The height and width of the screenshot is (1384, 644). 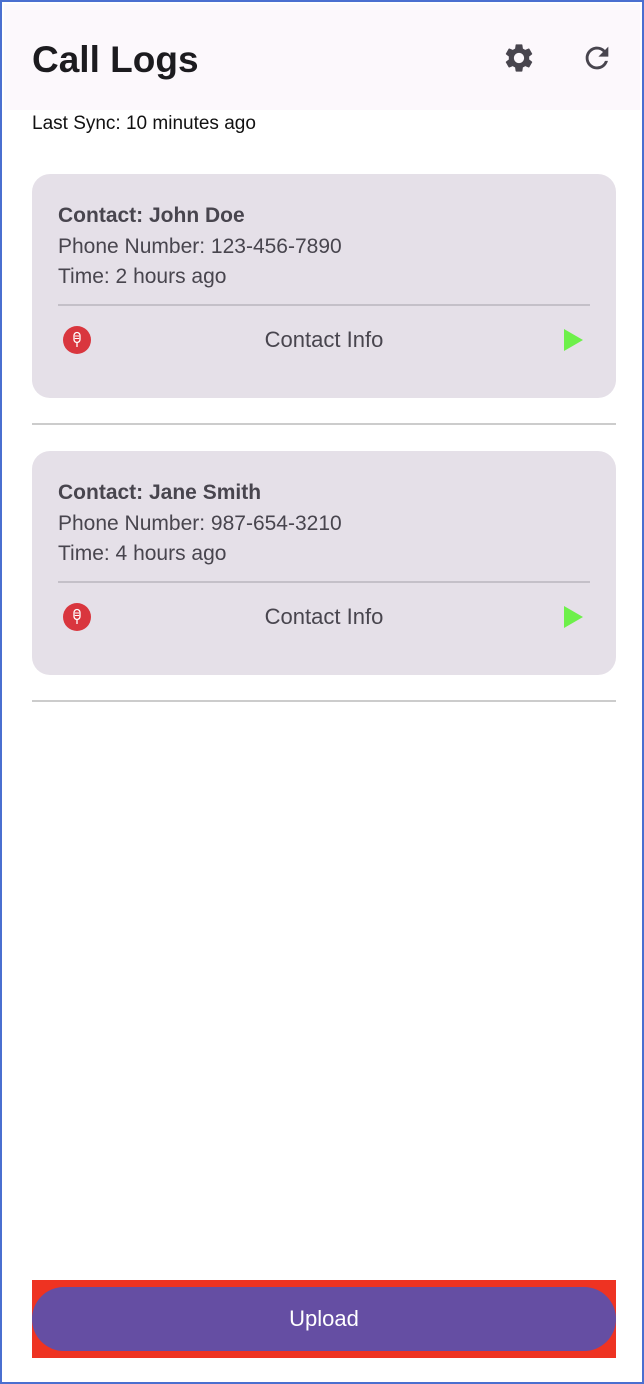 I want to click on contact-name: Contact: Jane Smith, so click(x=160, y=492).